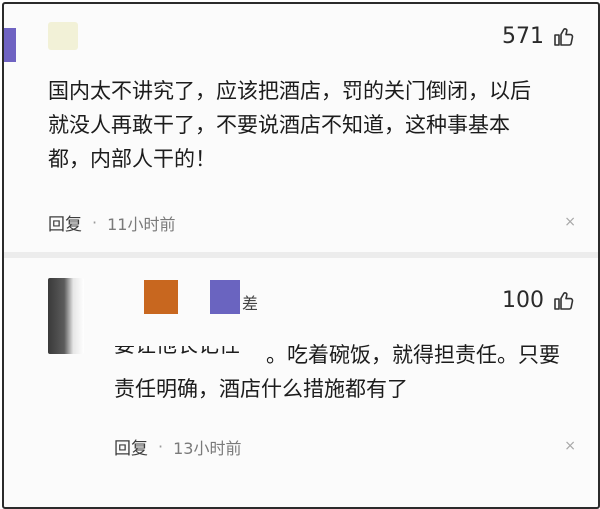  I want to click on comment-meta: 回复 · 13小时前, so click(177, 446).